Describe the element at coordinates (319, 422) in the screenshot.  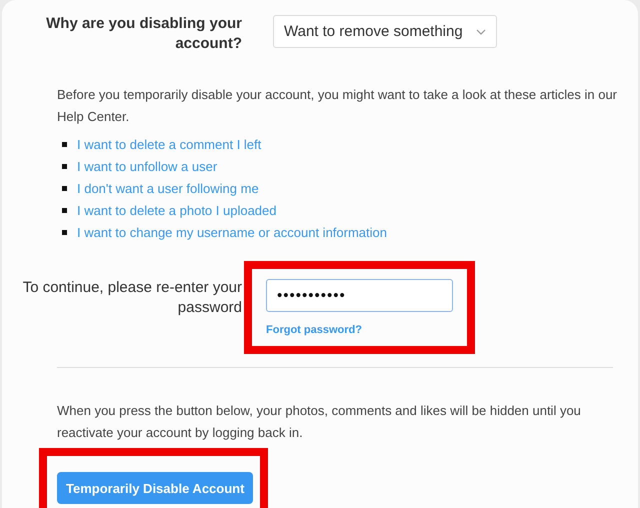
I see `disable-notice-text: When you press the button below, your photos, comments and likes will be hidden until you reactivate your account by logging back in.` at that location.